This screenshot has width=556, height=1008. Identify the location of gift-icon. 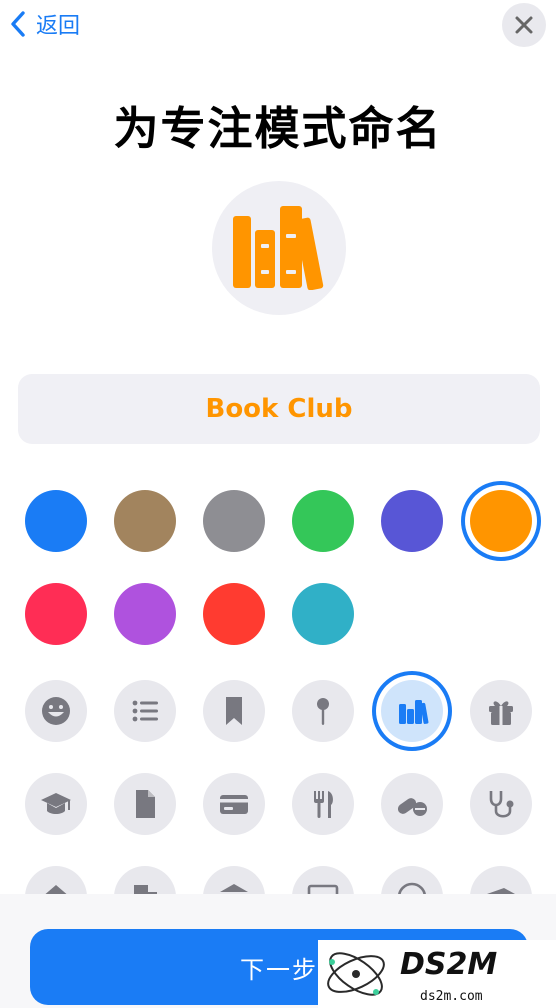
(501, 713).